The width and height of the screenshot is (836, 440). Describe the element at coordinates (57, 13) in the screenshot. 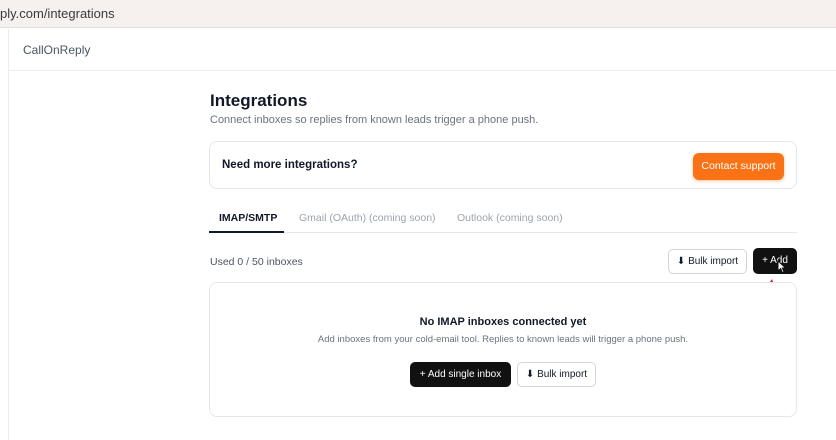

I see `url-text: ply.com/integrations` at that location.